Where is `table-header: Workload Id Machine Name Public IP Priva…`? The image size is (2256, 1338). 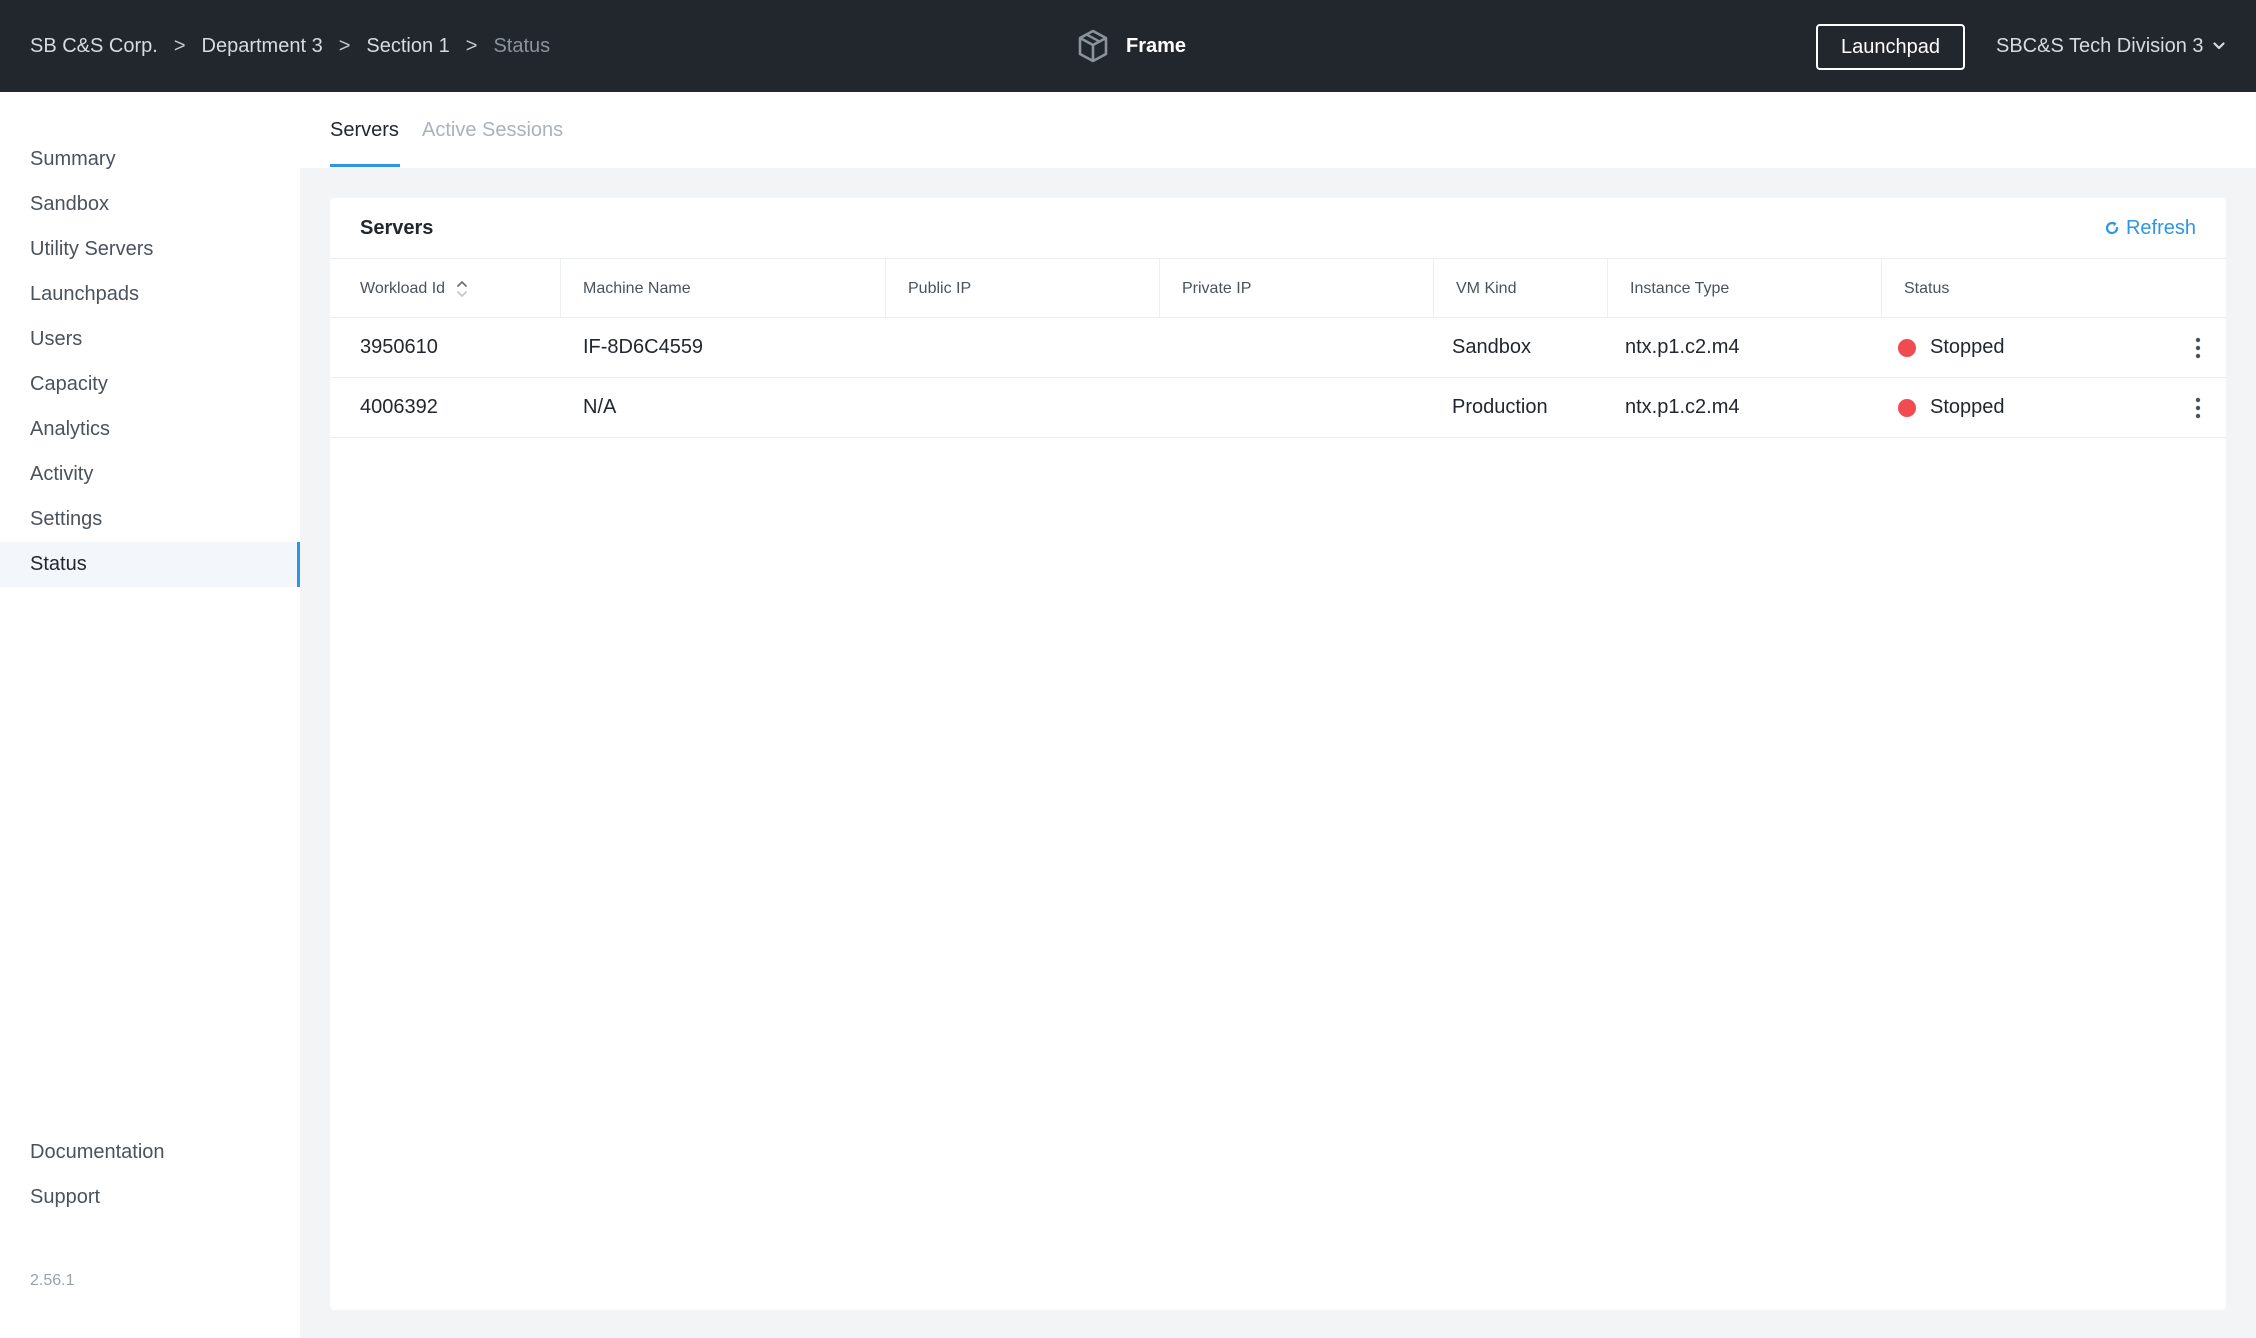
table-header: Workload Id Machine Name Public IP Priva… is located at coordinates (1278, 288).